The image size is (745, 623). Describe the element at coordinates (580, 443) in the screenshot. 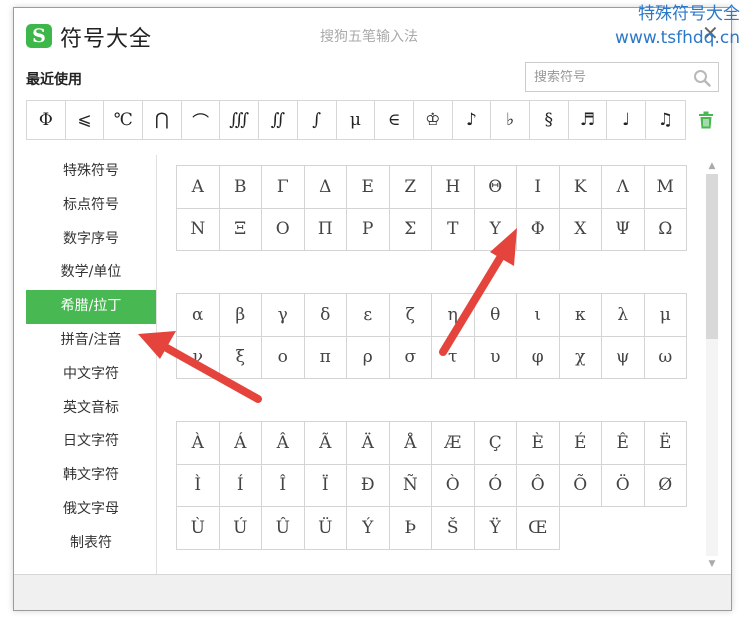

I see `symbol-cell: É` at that location.